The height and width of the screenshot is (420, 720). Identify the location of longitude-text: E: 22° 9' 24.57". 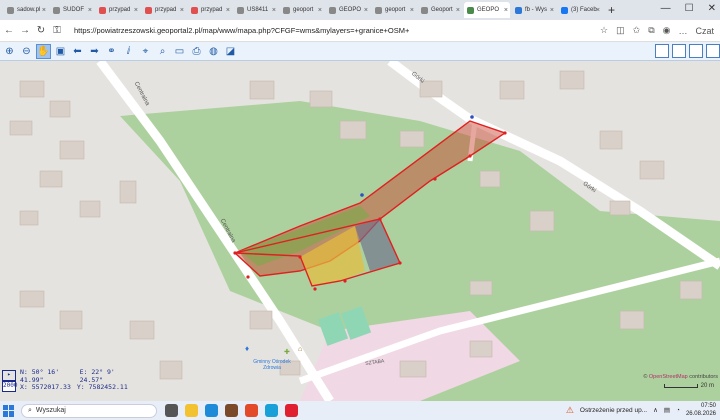
(97, 375).